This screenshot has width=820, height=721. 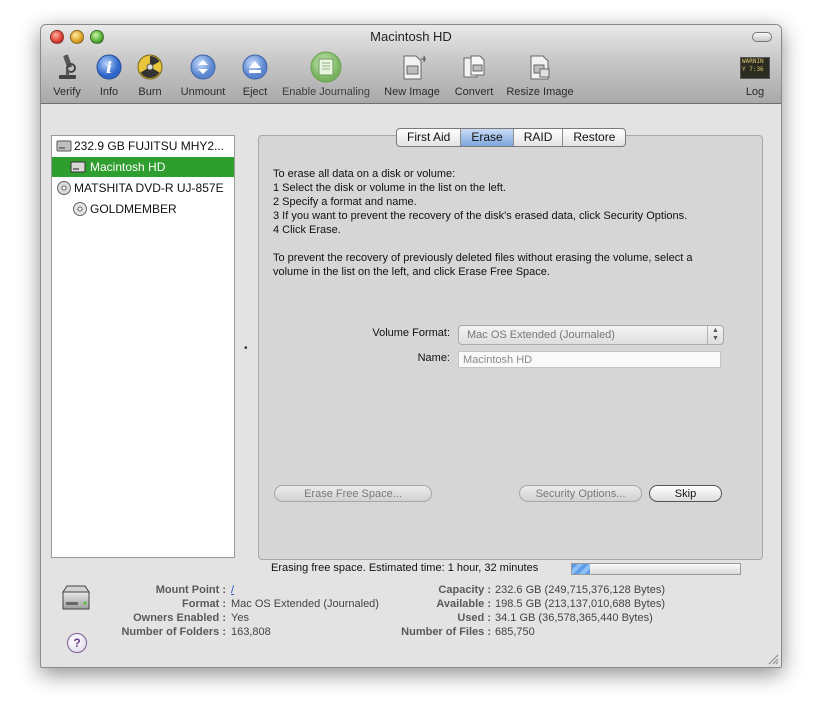 I want to click on instruction-spacer, so click(x=482, y=244).